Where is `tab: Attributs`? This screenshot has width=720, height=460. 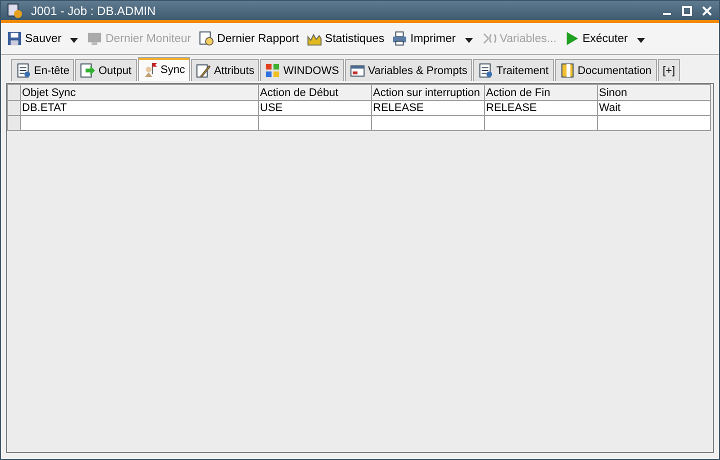
tab: Attributs is located at coordinates (225, 70).